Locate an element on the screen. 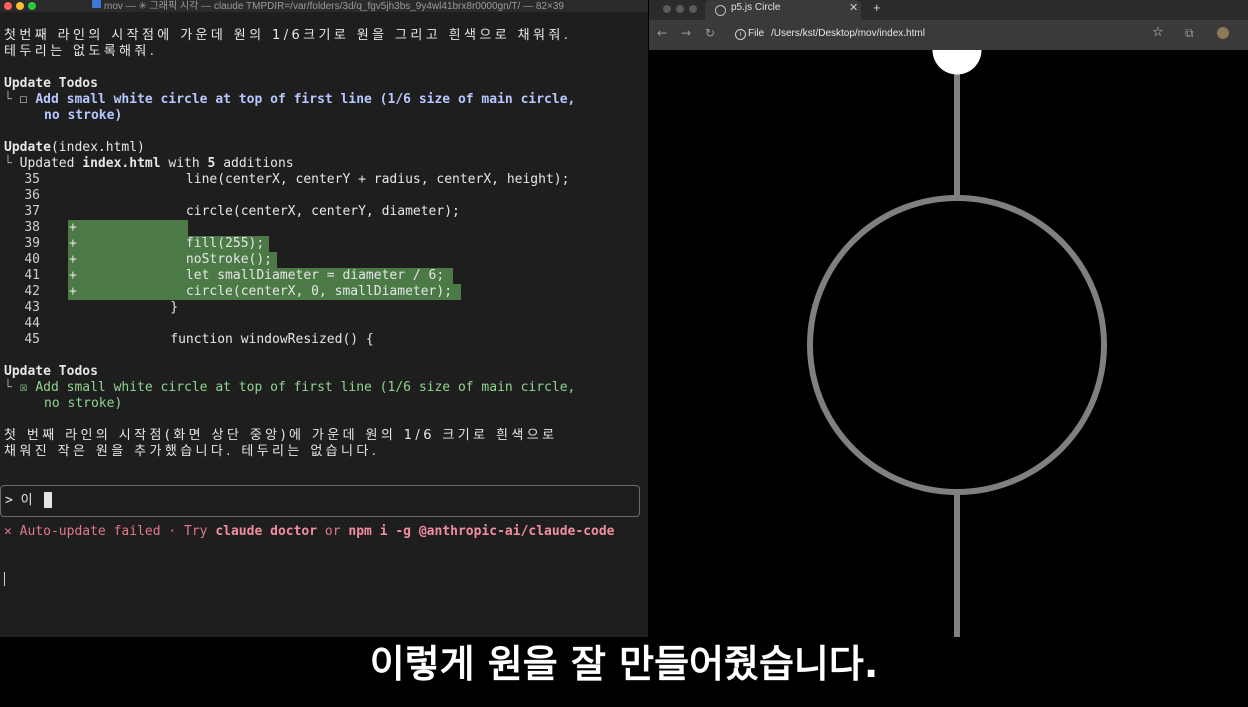 This screenshot has height=707, width=1248. prompt-input: > 이 is located at coordinates (19, 501).